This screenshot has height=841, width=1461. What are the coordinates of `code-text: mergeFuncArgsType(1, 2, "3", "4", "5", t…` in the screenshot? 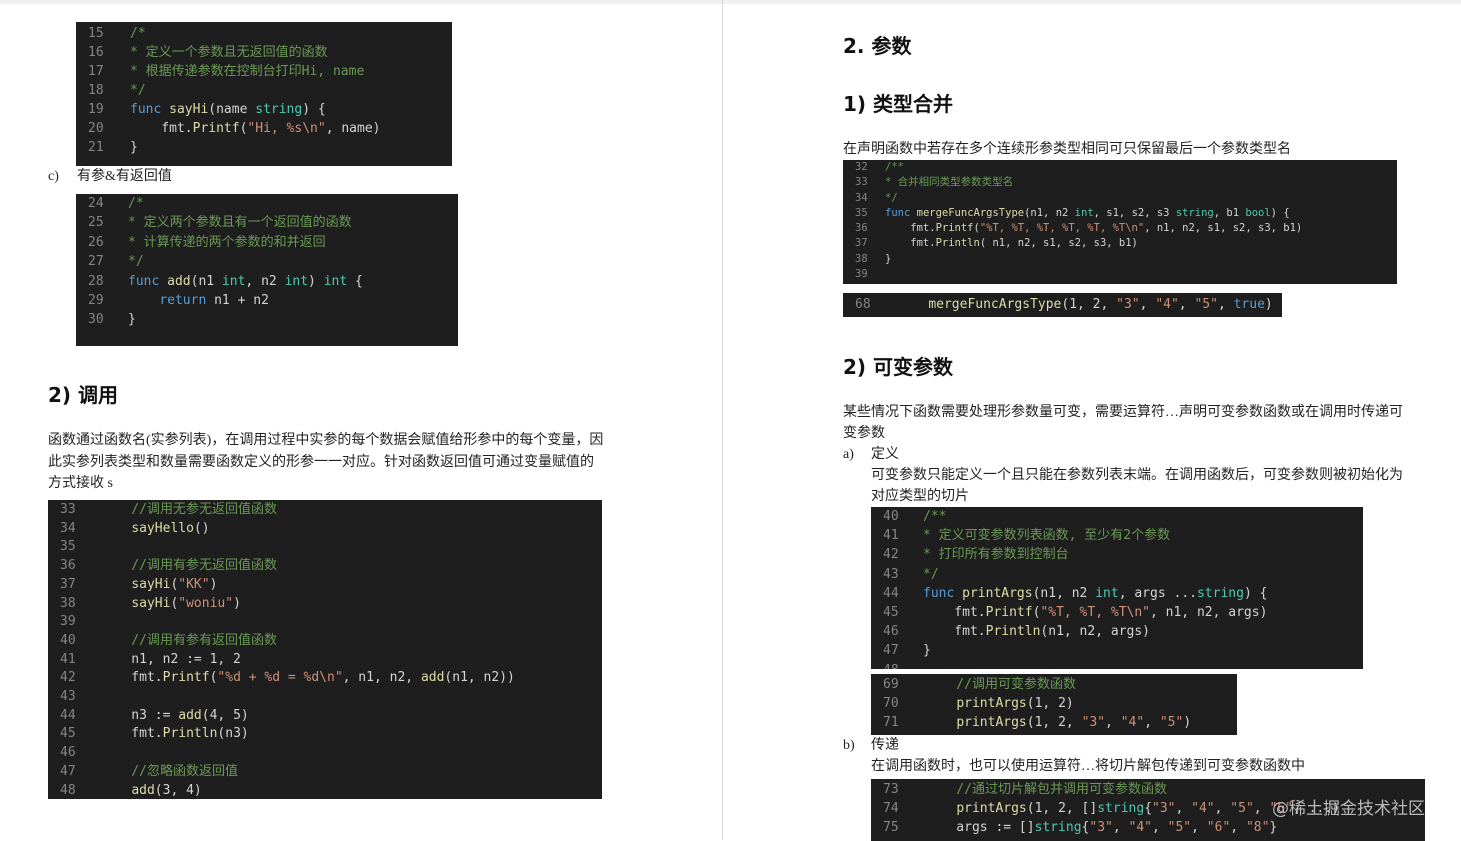 It's located at (1100, 304).